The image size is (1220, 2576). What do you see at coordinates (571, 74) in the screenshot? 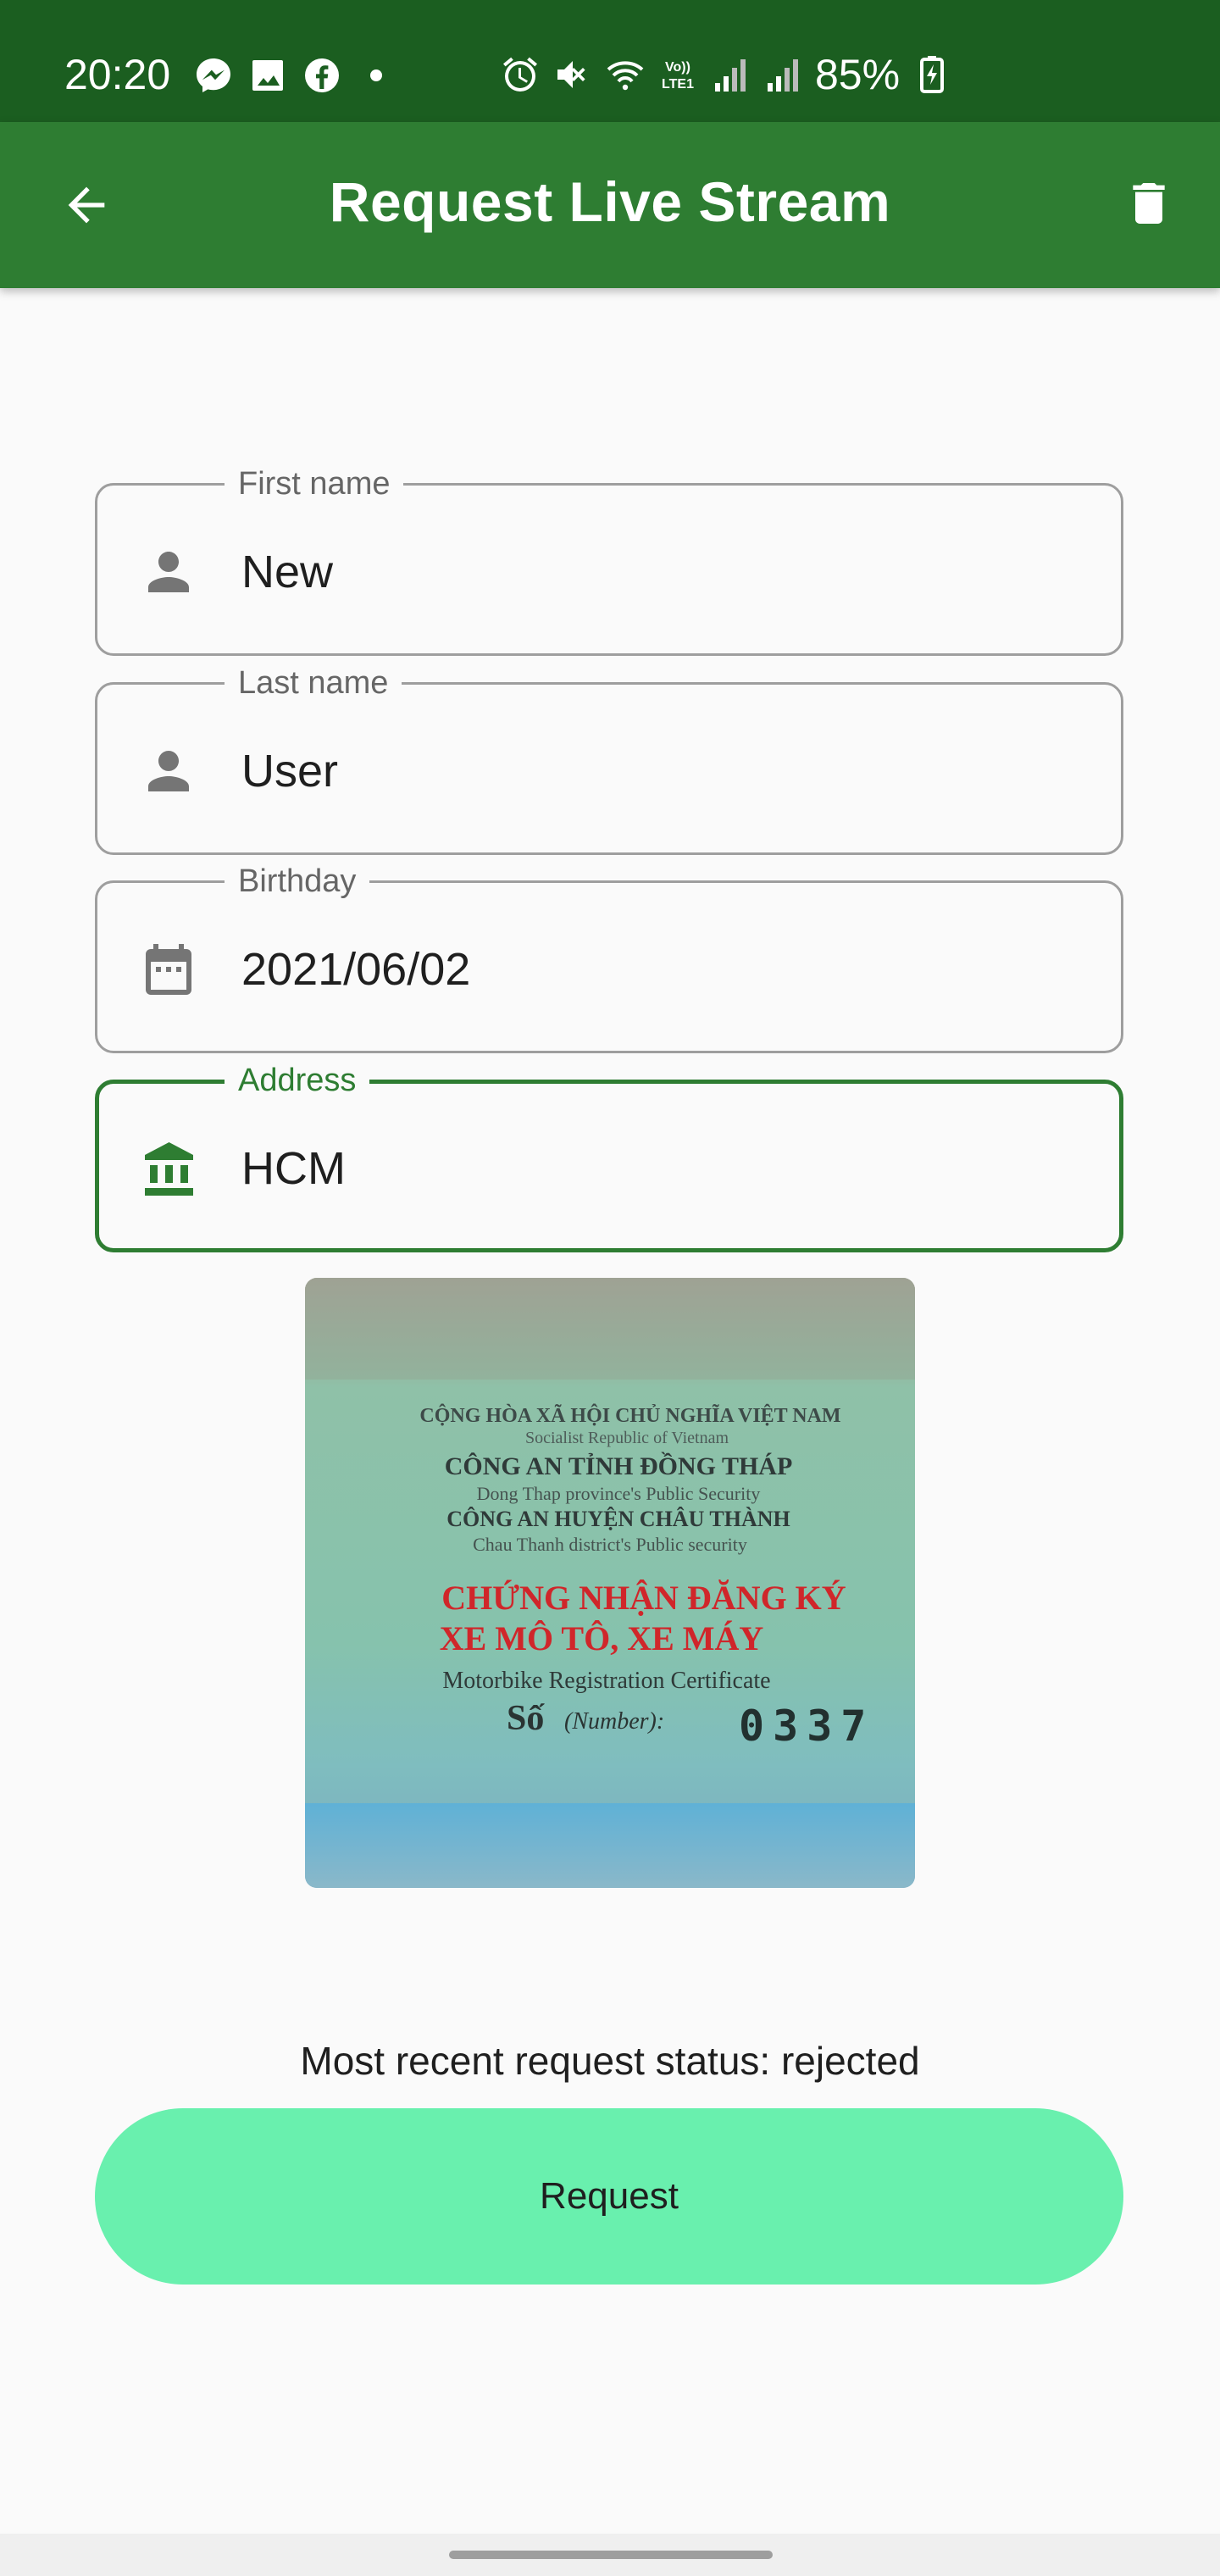
I see `mute-icon` at bounding box center [571, 74].